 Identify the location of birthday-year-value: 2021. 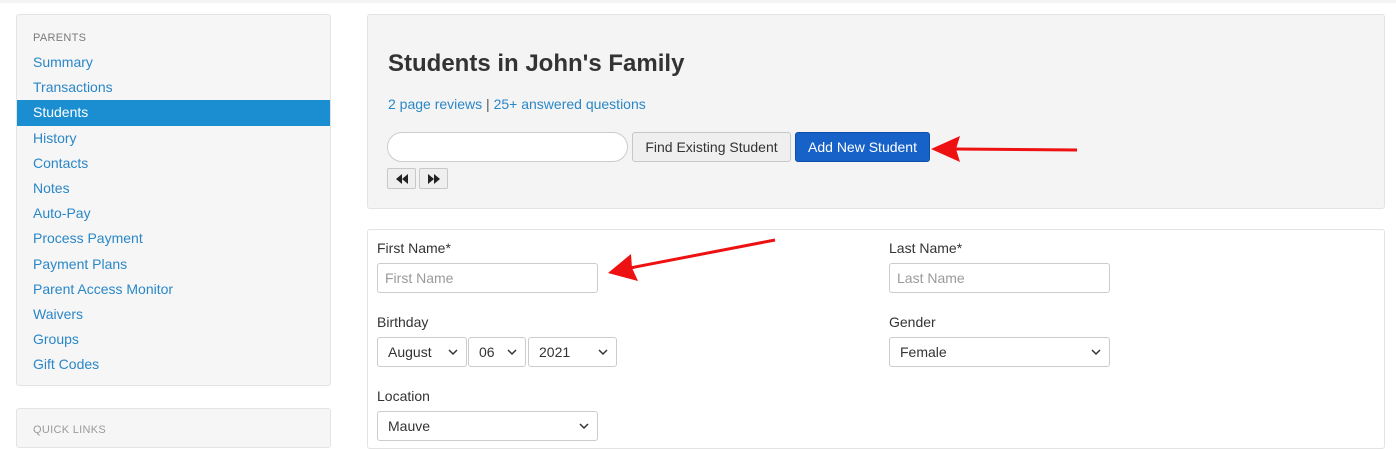
(555, 352).